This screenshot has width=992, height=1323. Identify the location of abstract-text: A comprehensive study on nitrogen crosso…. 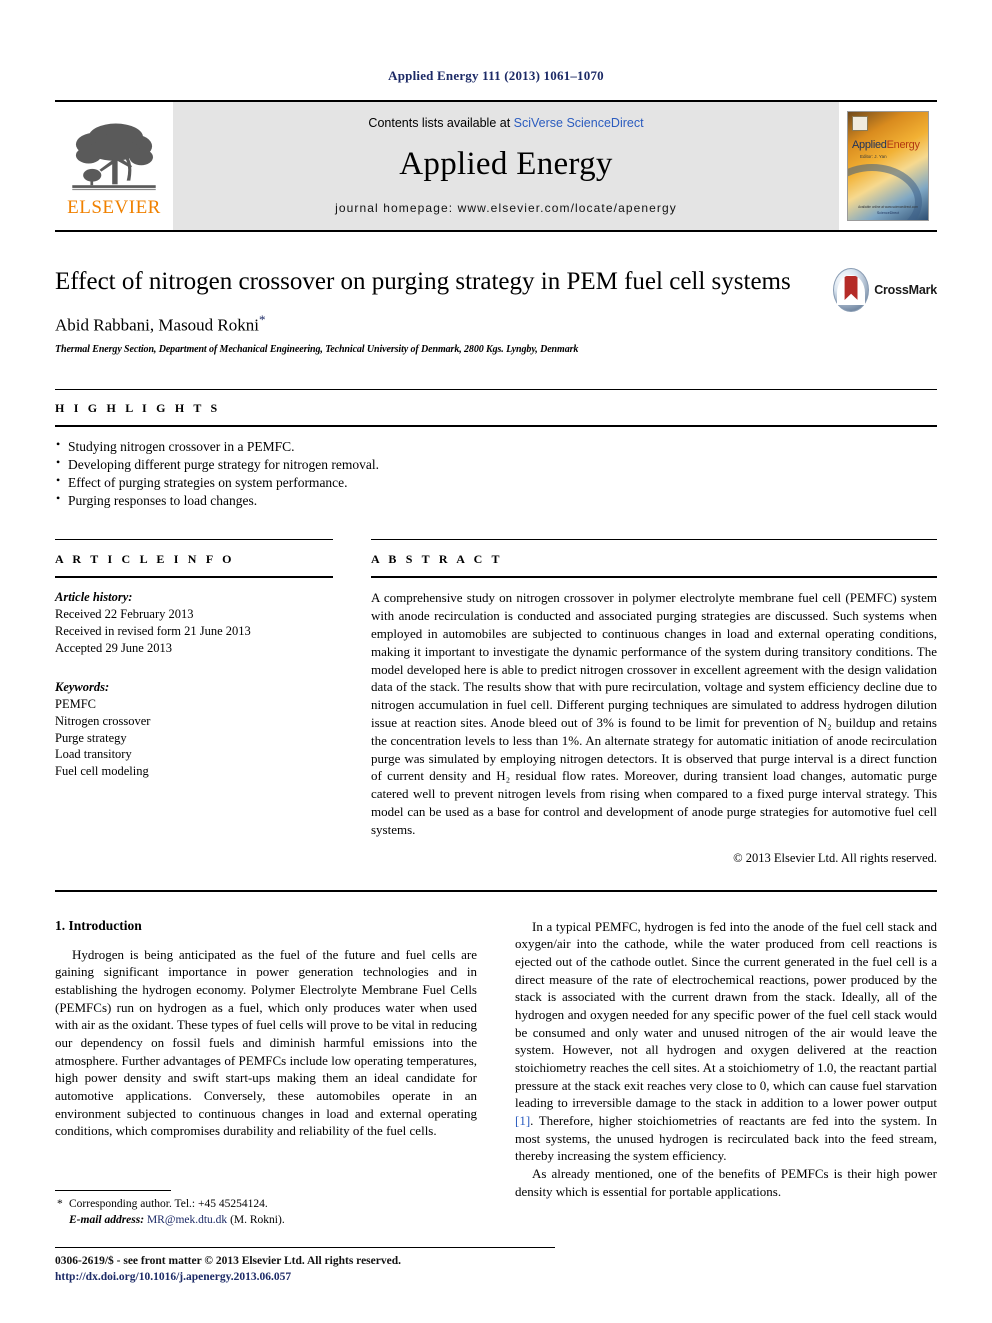
(654, 713).